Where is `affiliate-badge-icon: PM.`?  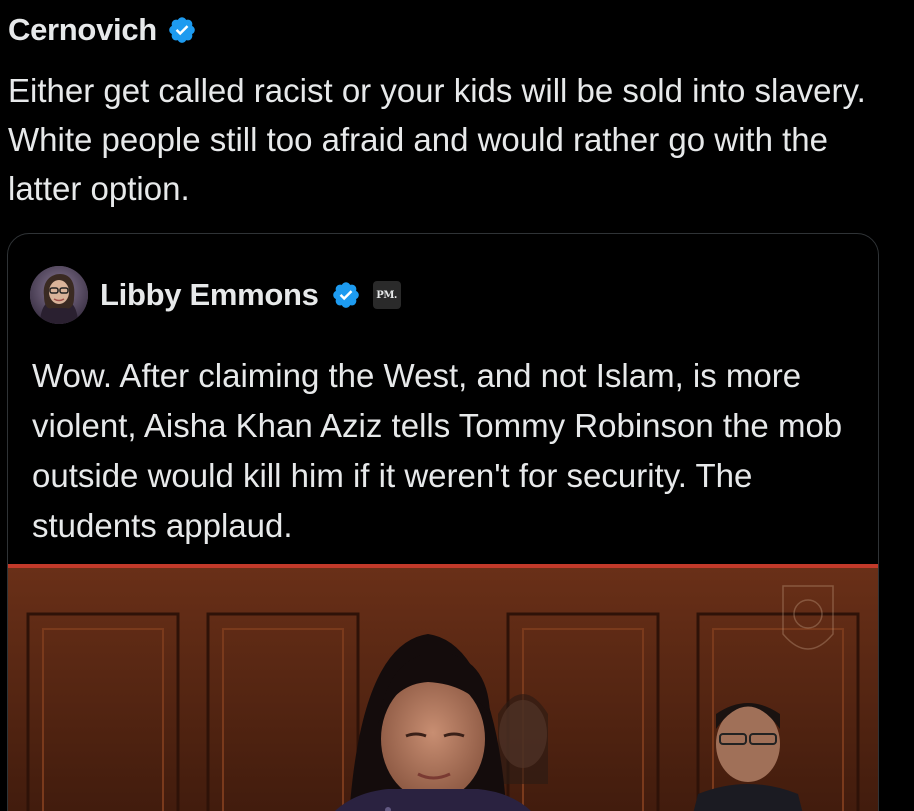
affiliate-badge-icon: PM. is located at coordinates (386, 295).